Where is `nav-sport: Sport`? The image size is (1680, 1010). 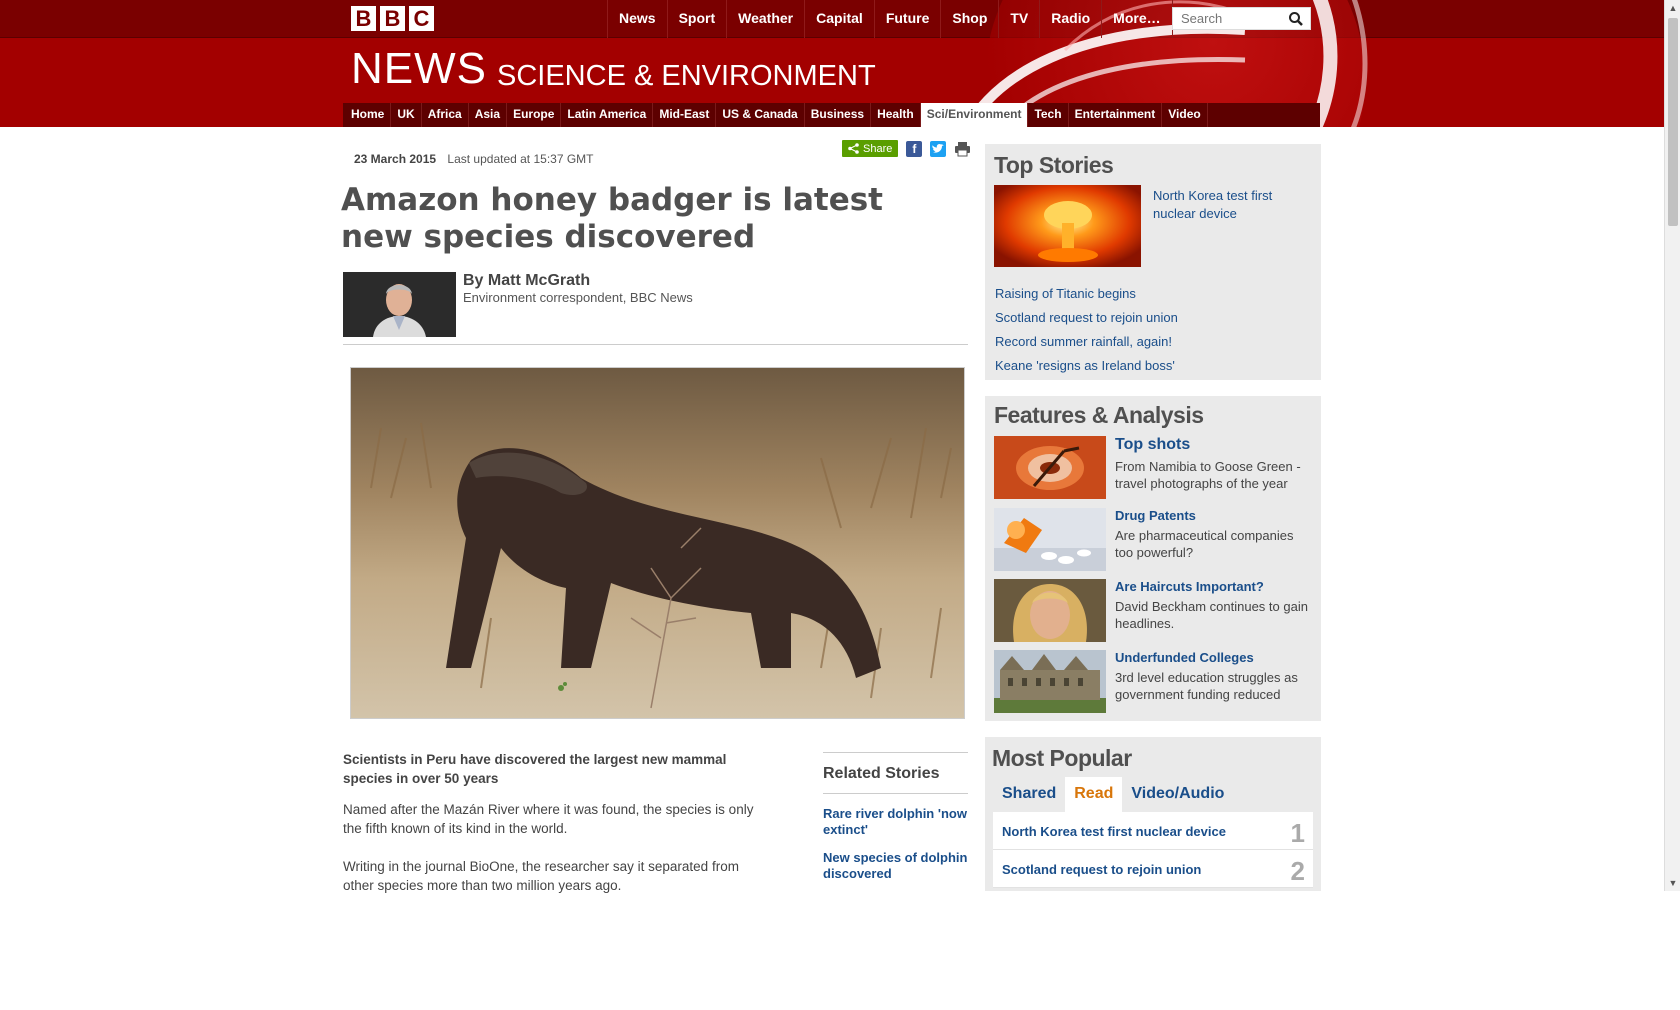 nav-sport: Sport is located at coordinates (696, 19).